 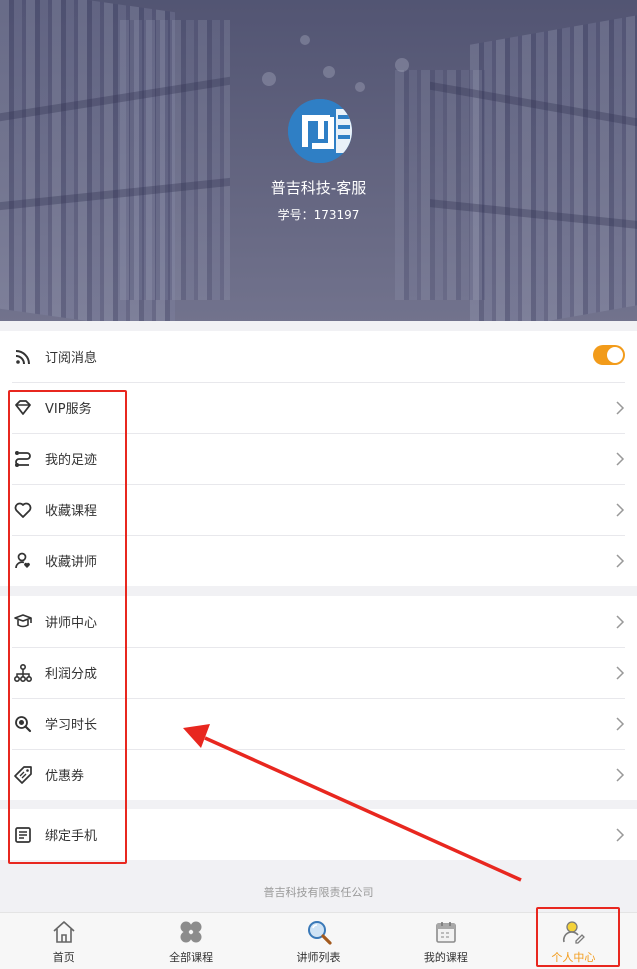 I want to click on tab-label: 全部课程, so click(x=191, y=957).